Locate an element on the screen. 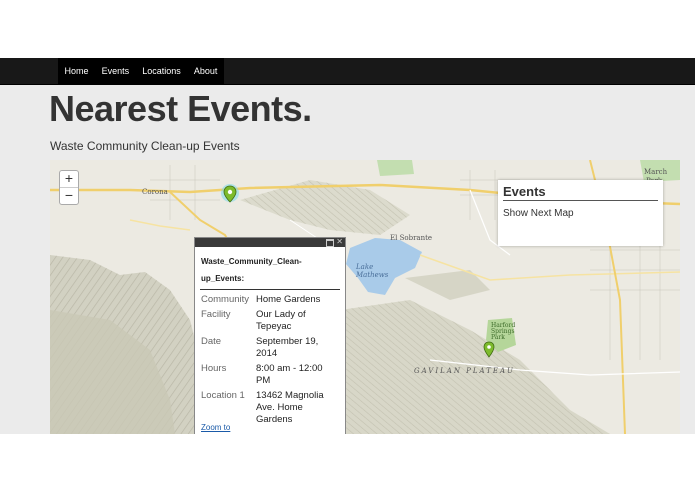 The width and height of the screenshot is (695, 494). page-subtitle: Waste Community Clean-up Events is located at coordinates (145, 146).